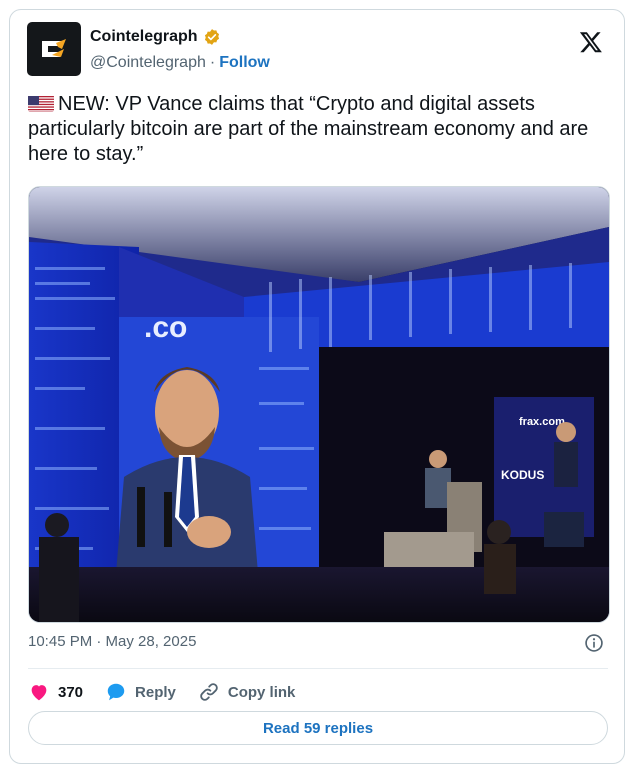 This screenshot has height=774, width=635. Describe the element at coordinates (209, 692) in the screenshot. I see `link-icon` at that location.